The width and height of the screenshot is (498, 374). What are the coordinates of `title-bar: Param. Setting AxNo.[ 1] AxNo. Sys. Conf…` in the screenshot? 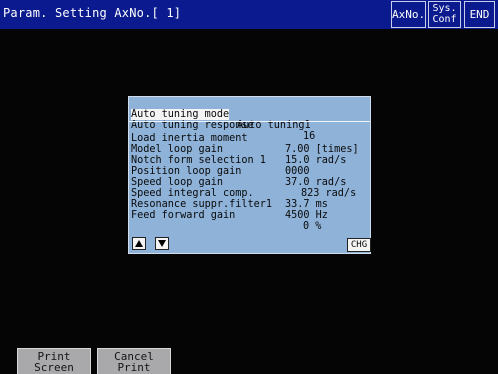 It's located at (249, 14).